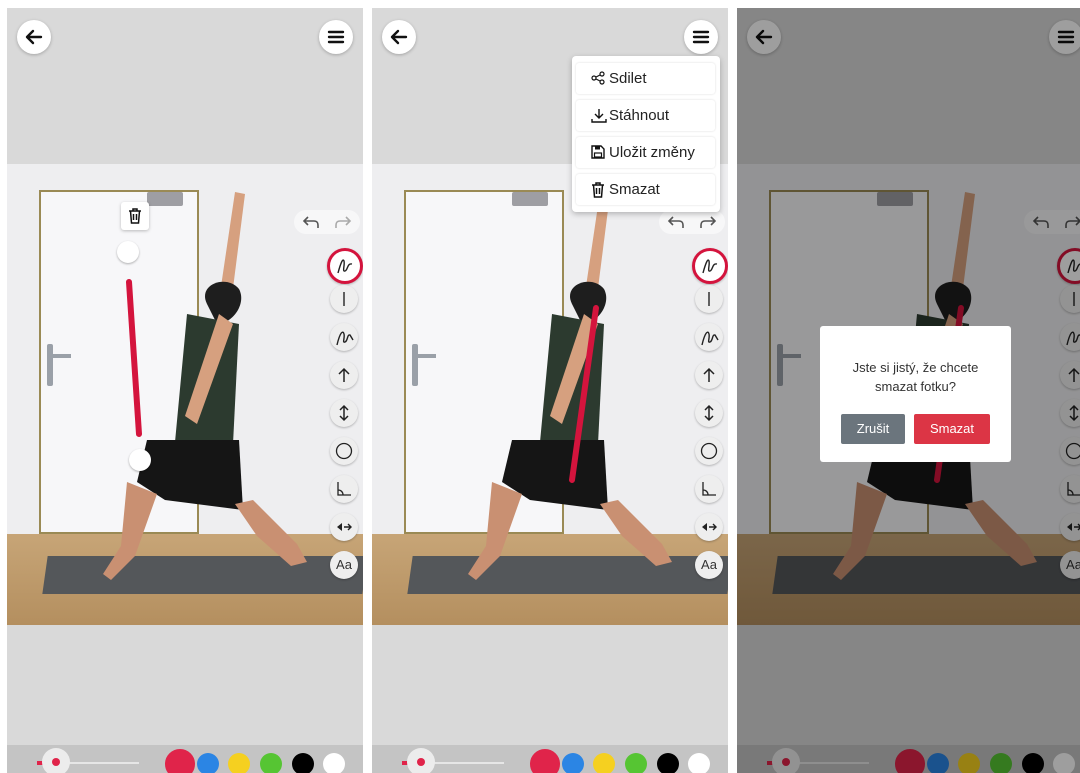 This screenshot has height=773, width=1080. What do you see at coordinates (128, 252) in the screenshot?
I see `line-start-handle` at bounding box center [128, 252].